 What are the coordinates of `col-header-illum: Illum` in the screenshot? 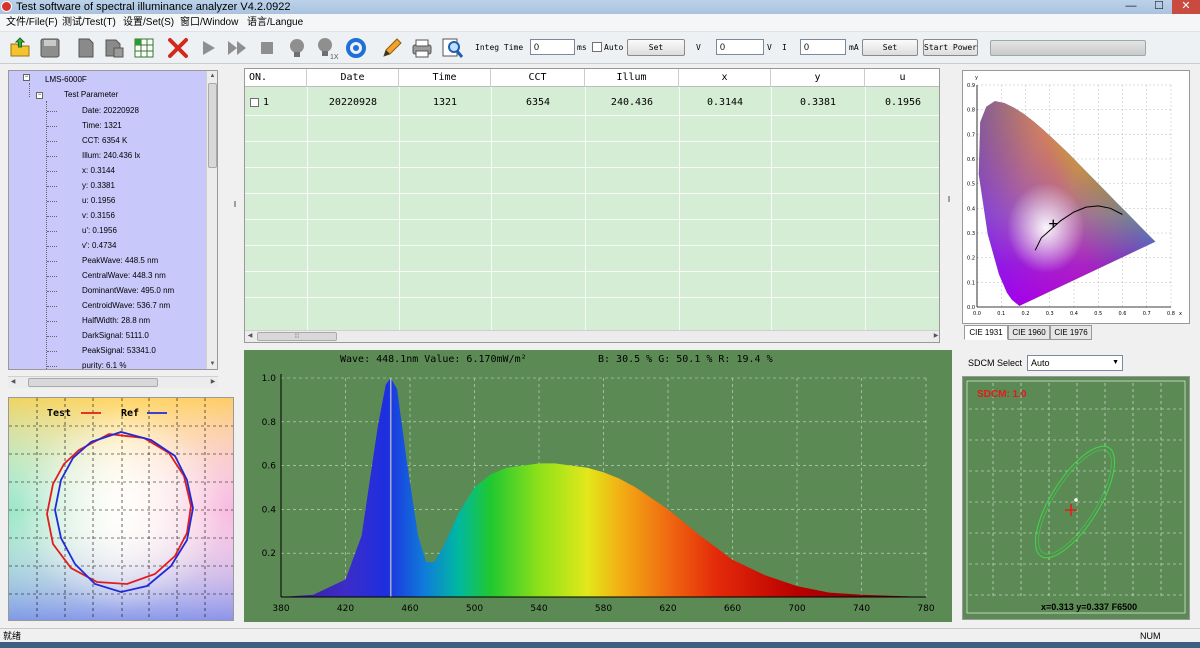 It's located at (632, 78).